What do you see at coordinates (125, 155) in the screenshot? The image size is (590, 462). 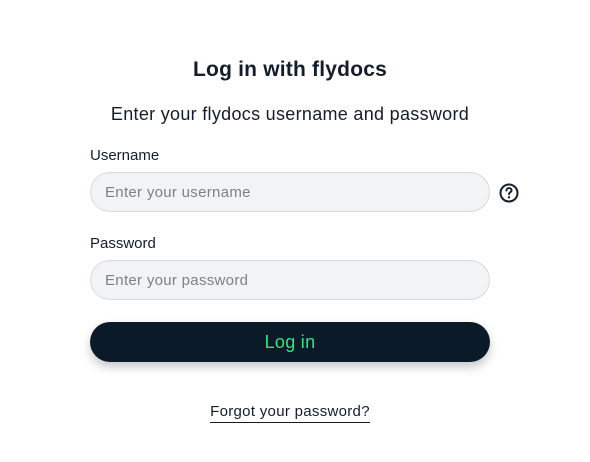 I see `username-label: Username` at bounding box center [125, 155].